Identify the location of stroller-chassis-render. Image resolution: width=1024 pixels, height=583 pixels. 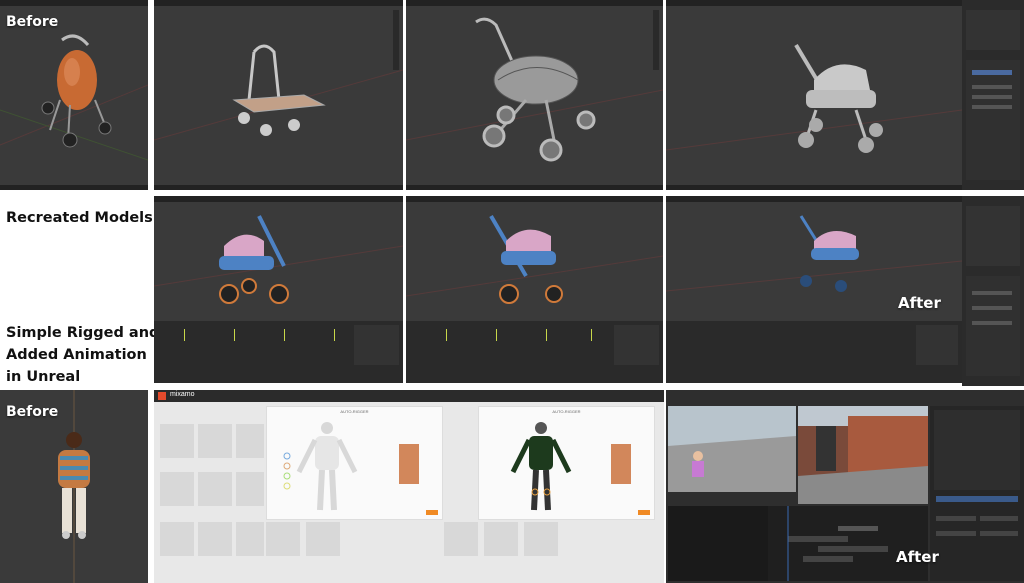
(278, 92).